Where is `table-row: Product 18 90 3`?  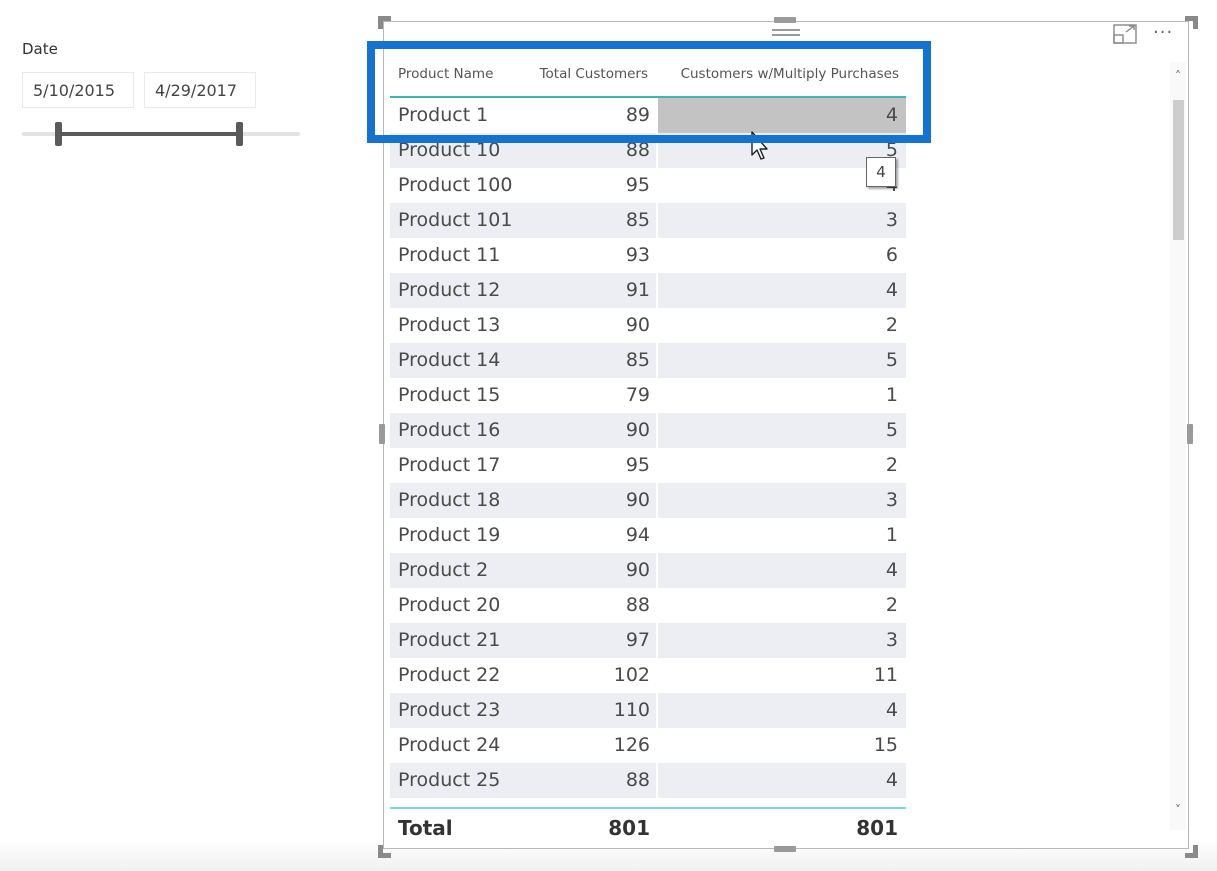
table-row: Product 18 90 3 is located at coordinates (648, 500).